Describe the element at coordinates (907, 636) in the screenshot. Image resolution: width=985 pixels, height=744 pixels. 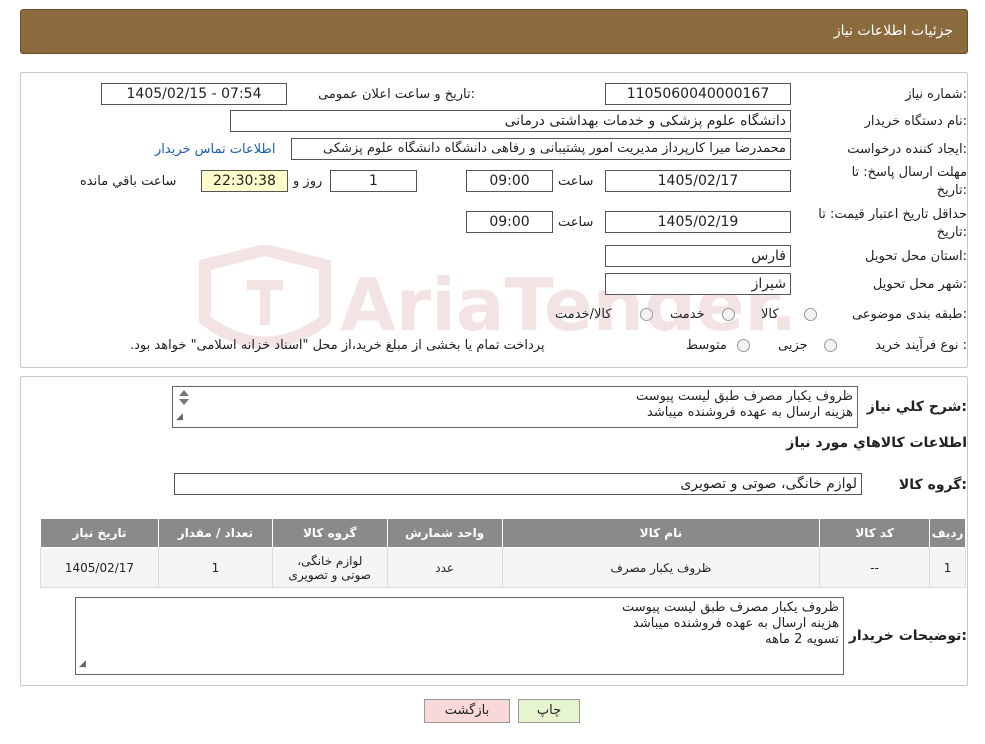
I see `buyer-notes-label: توضیحات خریدار:` at that location.